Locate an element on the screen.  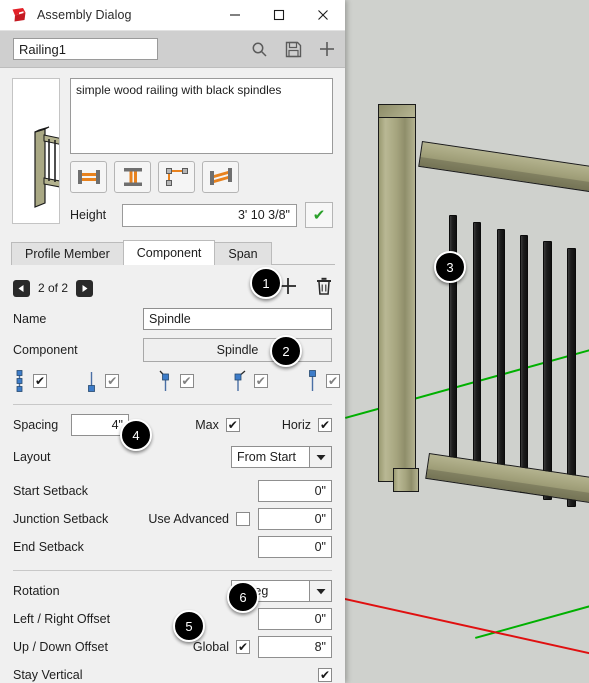
window-controls is located at coordinates (279, 15).